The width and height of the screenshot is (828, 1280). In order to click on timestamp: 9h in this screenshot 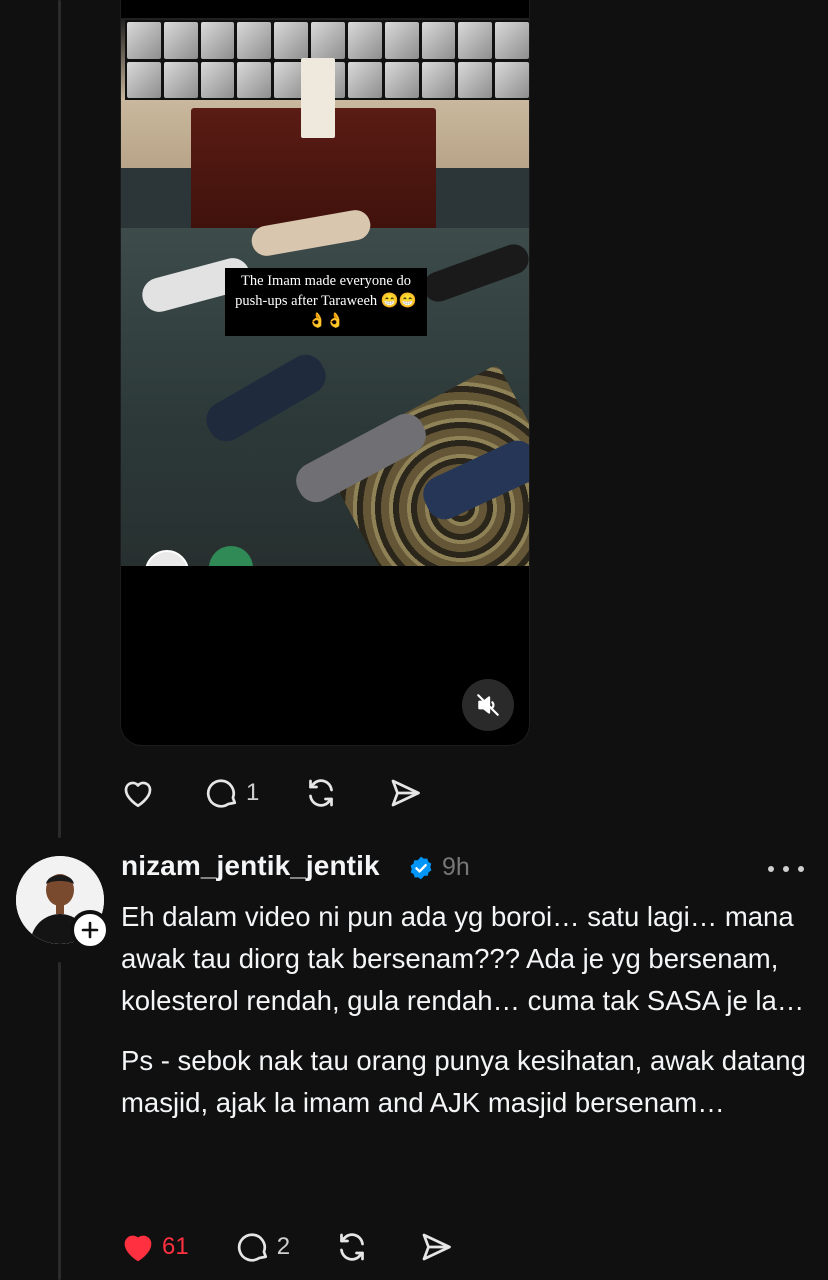, I will do `click(456, 867)`.